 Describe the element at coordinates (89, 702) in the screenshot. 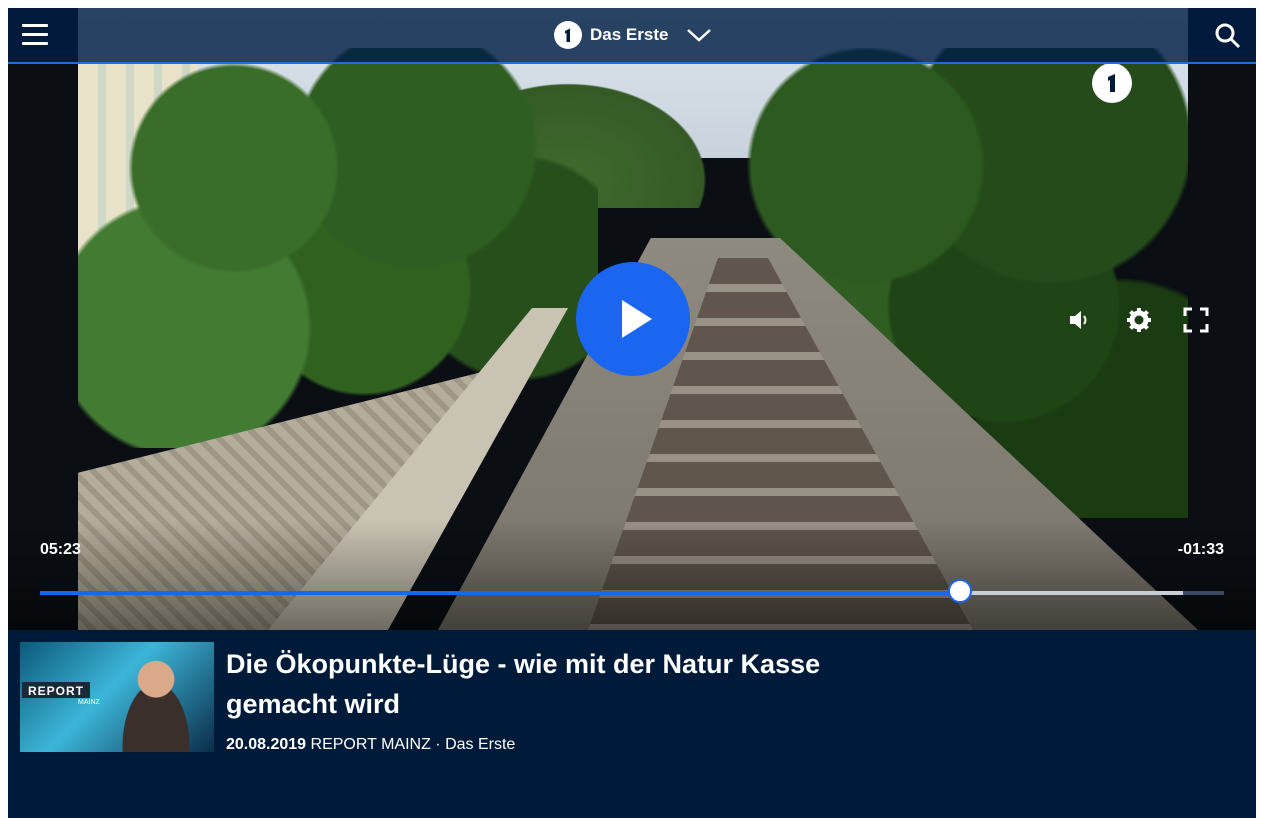

I see `thumbnail-sublabel: MAINZ` at that location.